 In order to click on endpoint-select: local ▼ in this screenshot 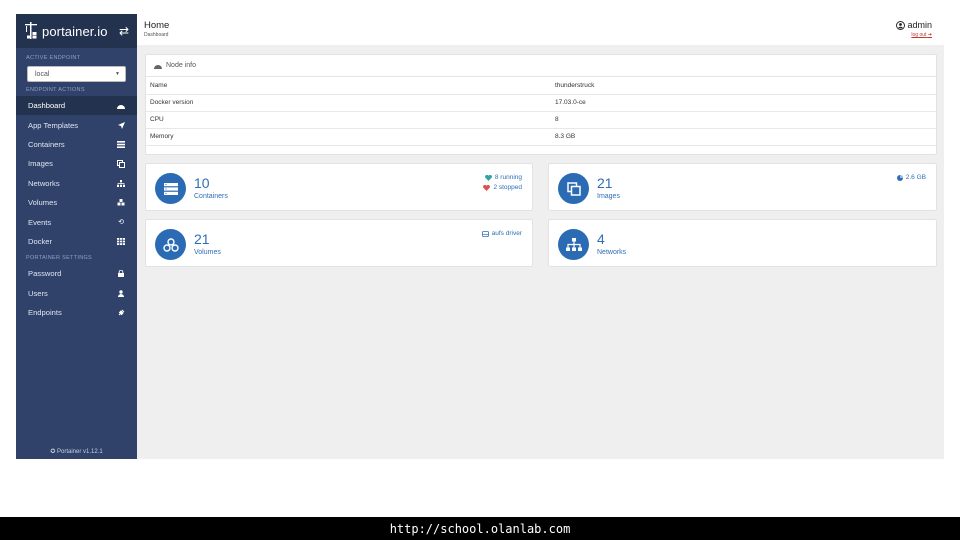, I will do `click(76, 74)`.